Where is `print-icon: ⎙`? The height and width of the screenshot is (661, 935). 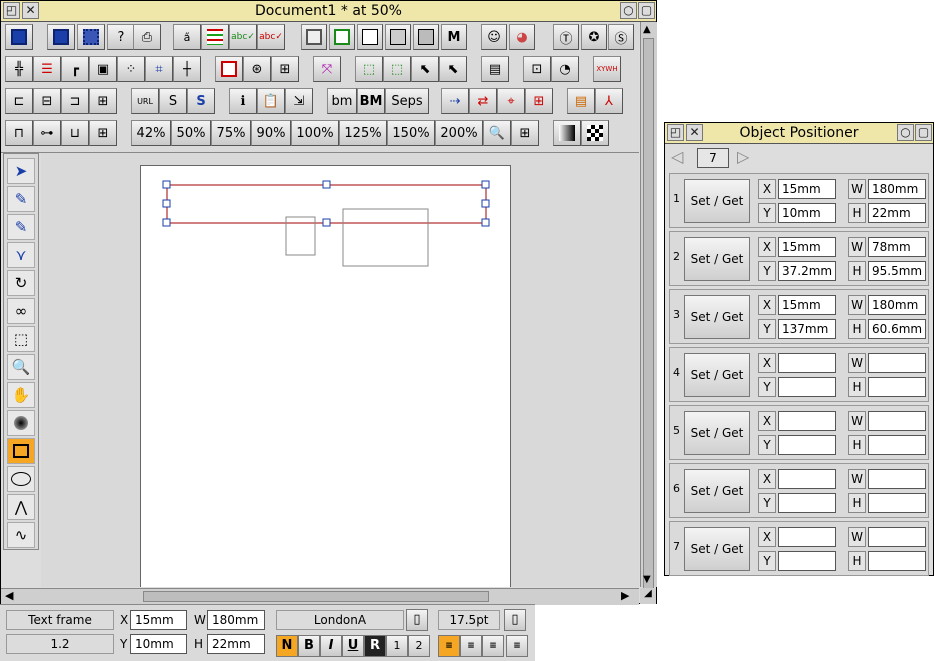
print-icon: ⎙ is located at coordinates (147, 37).